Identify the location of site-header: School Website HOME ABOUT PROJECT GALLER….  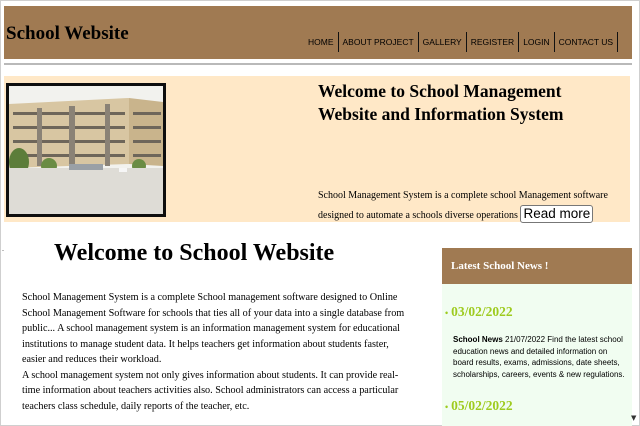
(318, 32).